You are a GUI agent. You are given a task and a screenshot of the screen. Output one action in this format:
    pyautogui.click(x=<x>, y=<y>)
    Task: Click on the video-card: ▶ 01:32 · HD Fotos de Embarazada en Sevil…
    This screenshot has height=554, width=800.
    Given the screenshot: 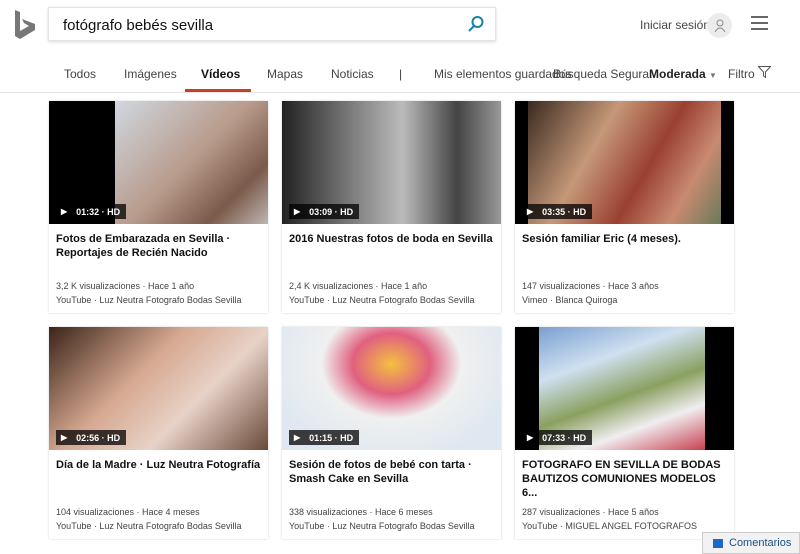 What is the action you would take?
    pyautogui.click(x=158, y=207)
    